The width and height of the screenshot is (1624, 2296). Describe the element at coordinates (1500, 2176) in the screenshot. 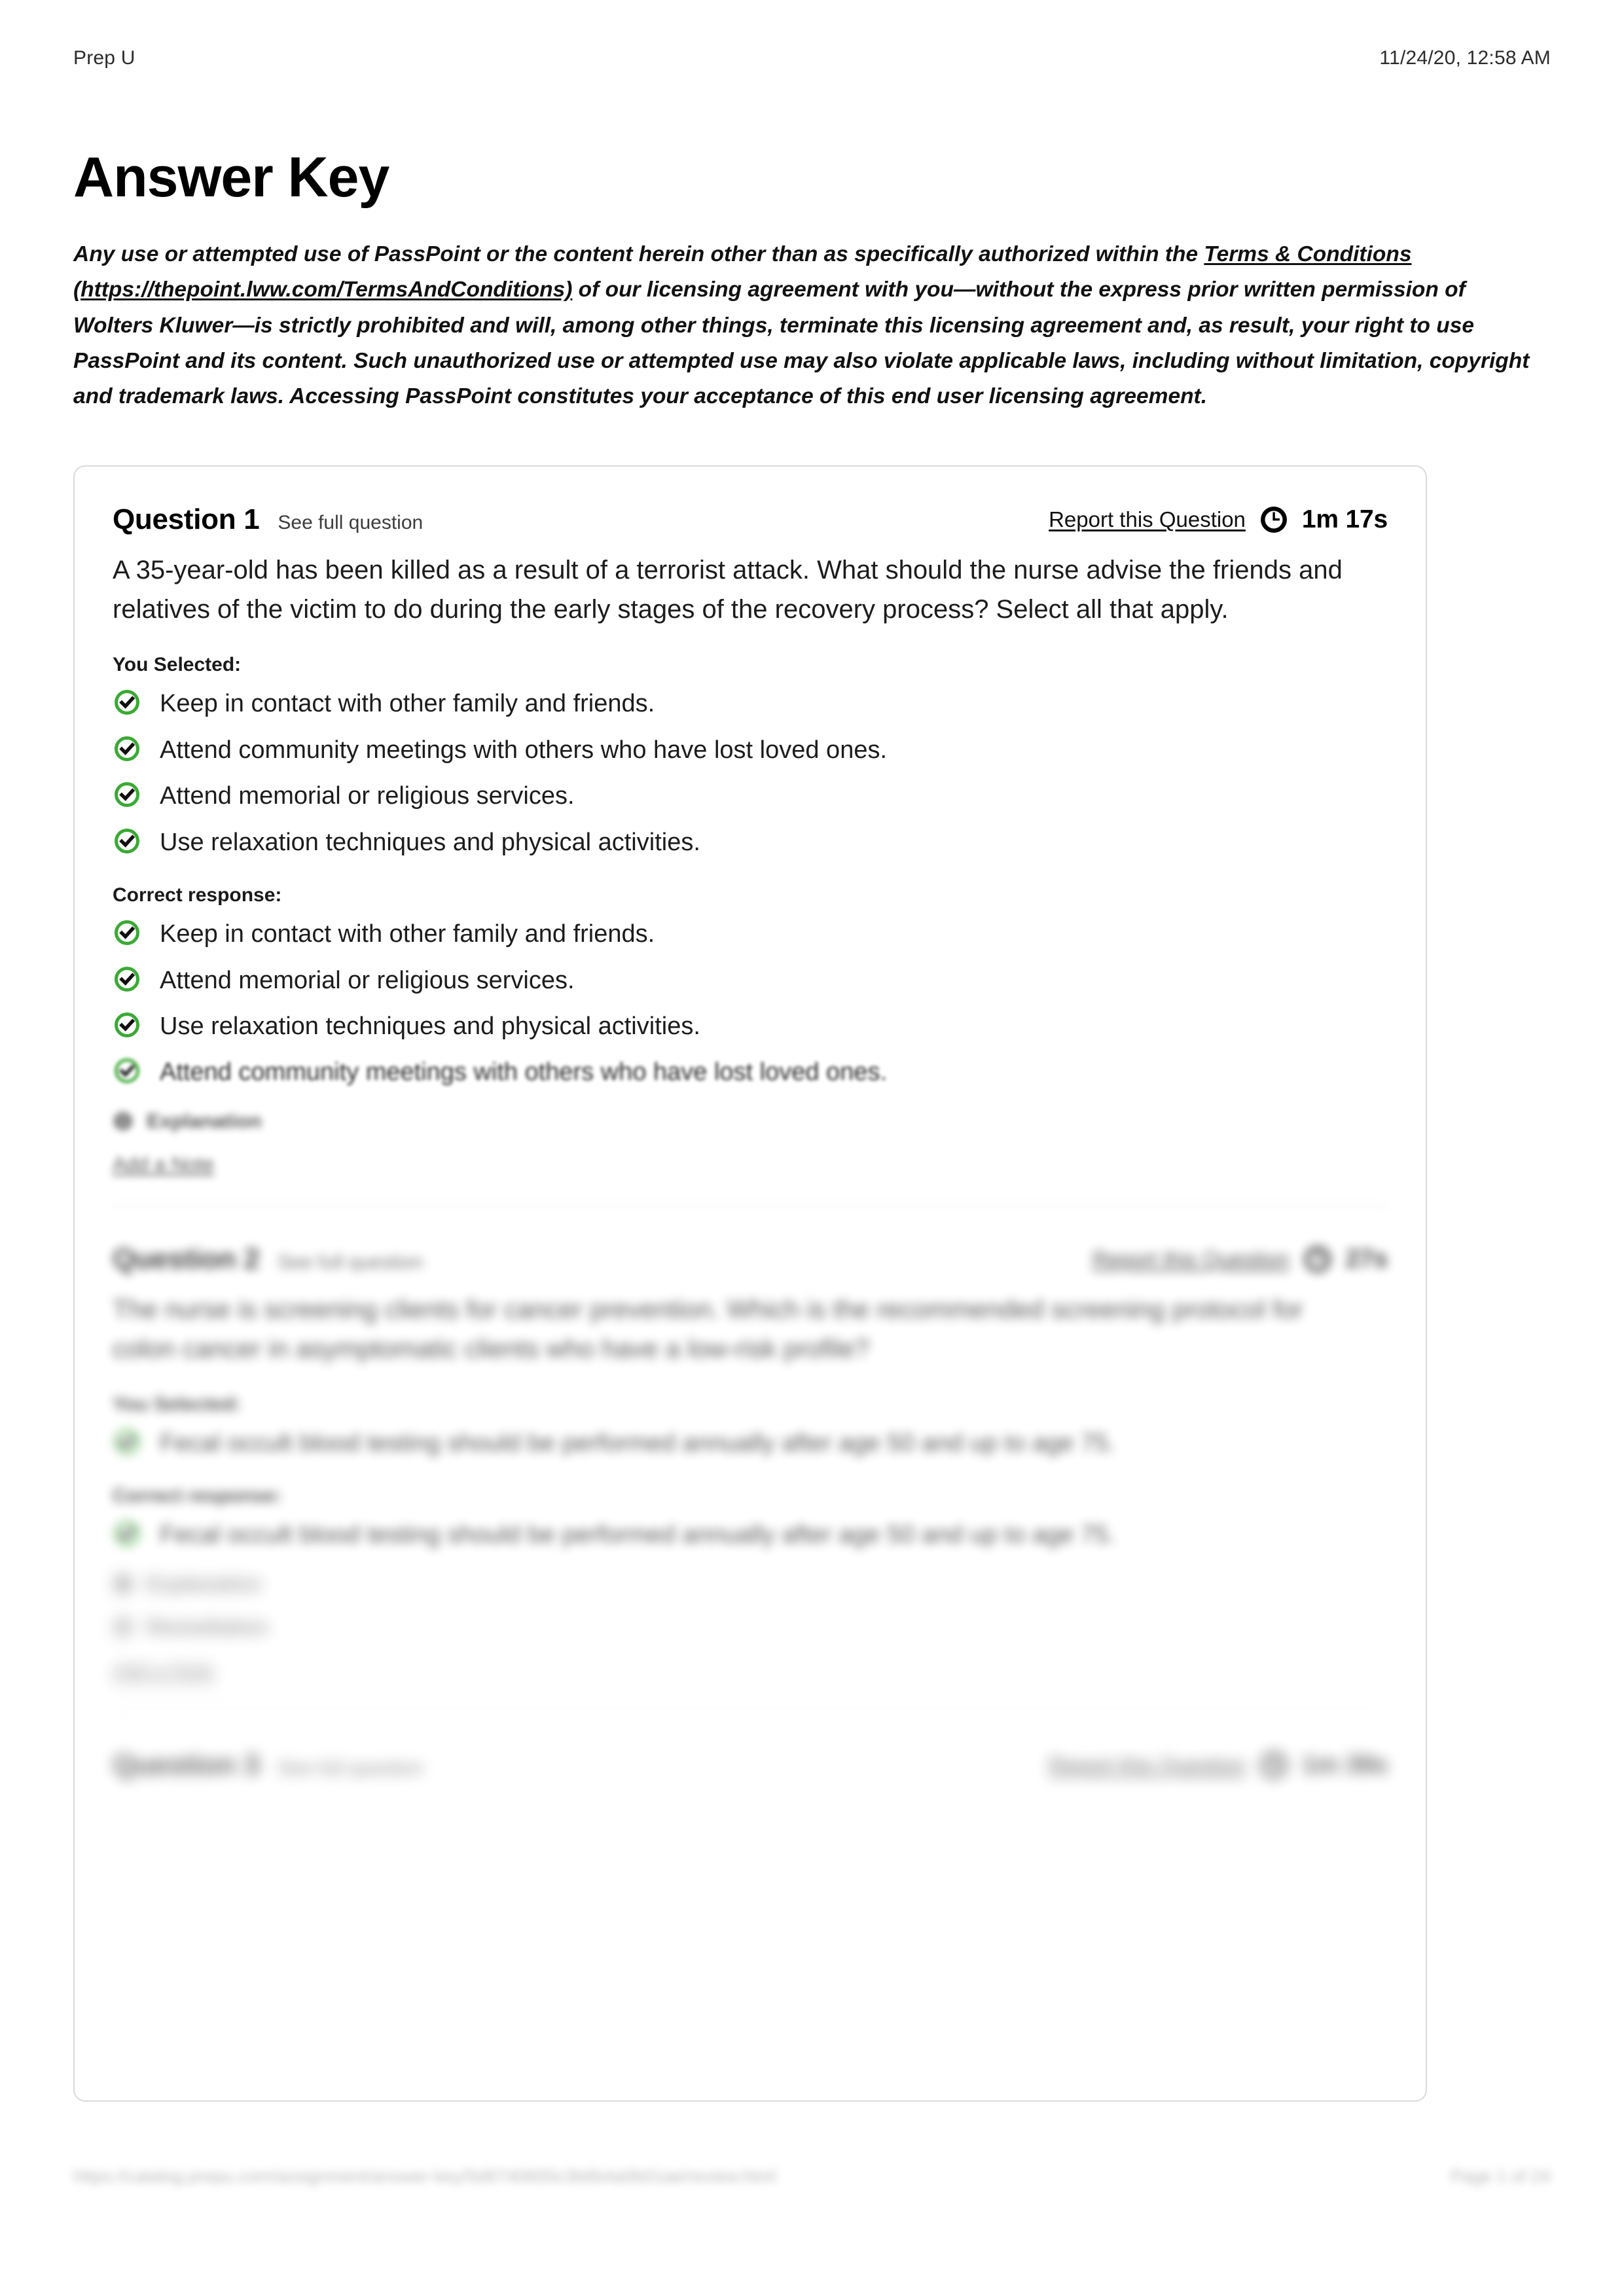

I see `footer-page-number: Page 1 of 24` at that location.